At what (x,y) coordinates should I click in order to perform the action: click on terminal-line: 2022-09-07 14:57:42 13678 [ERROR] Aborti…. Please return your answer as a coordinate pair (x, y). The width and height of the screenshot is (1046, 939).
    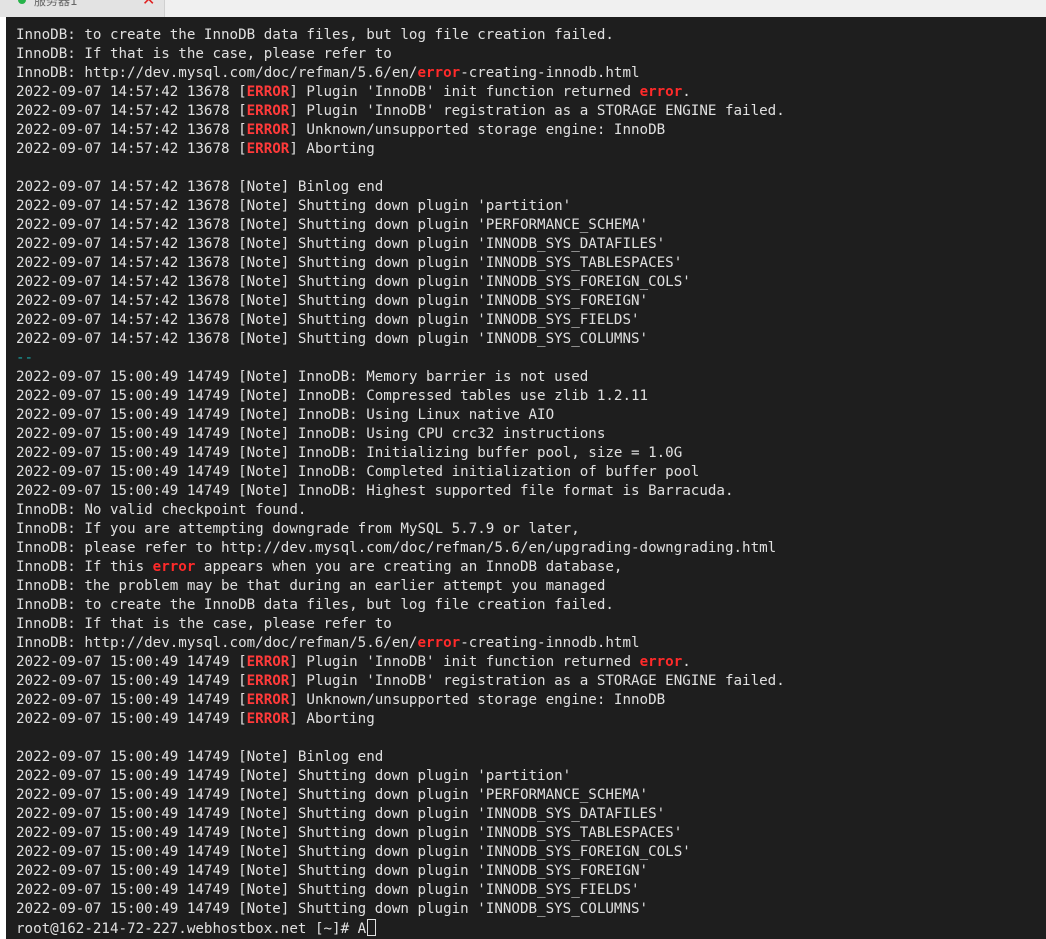
    Looking at the image, I should click on (531, 149).